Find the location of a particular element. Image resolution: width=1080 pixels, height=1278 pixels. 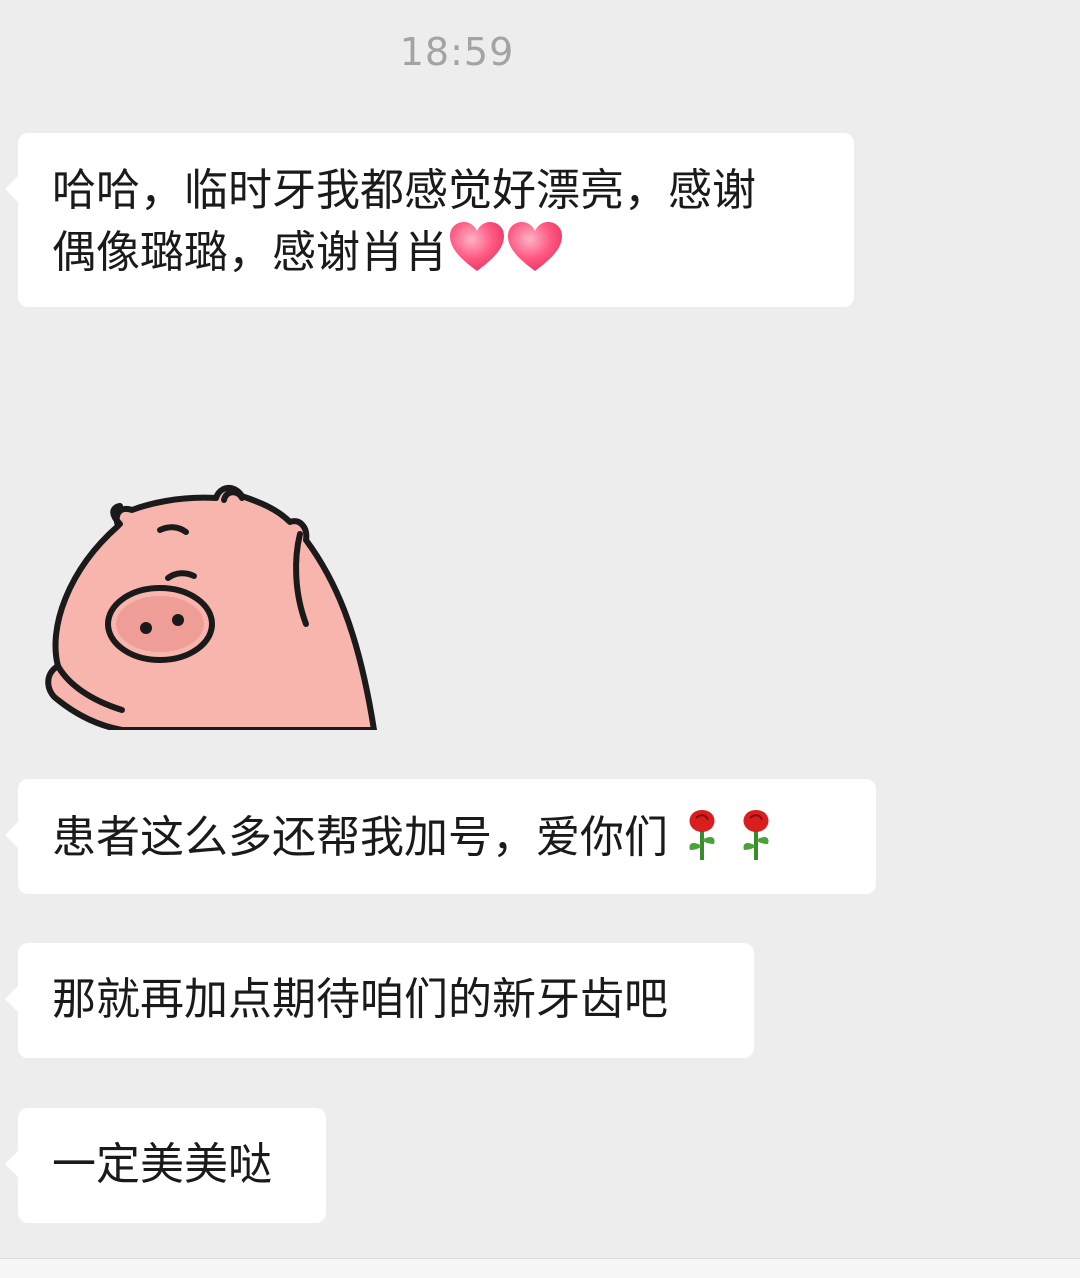

message-bubble: 一定美美哒 is located at coordinates (165, 1165).